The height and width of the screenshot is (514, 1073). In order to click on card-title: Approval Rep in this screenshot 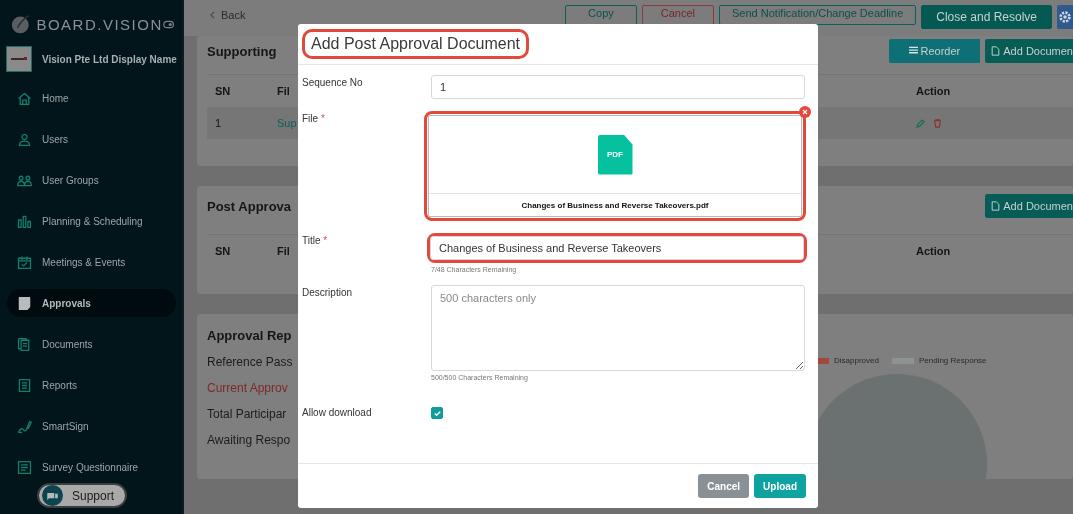, I will do `click(249, 335)`.